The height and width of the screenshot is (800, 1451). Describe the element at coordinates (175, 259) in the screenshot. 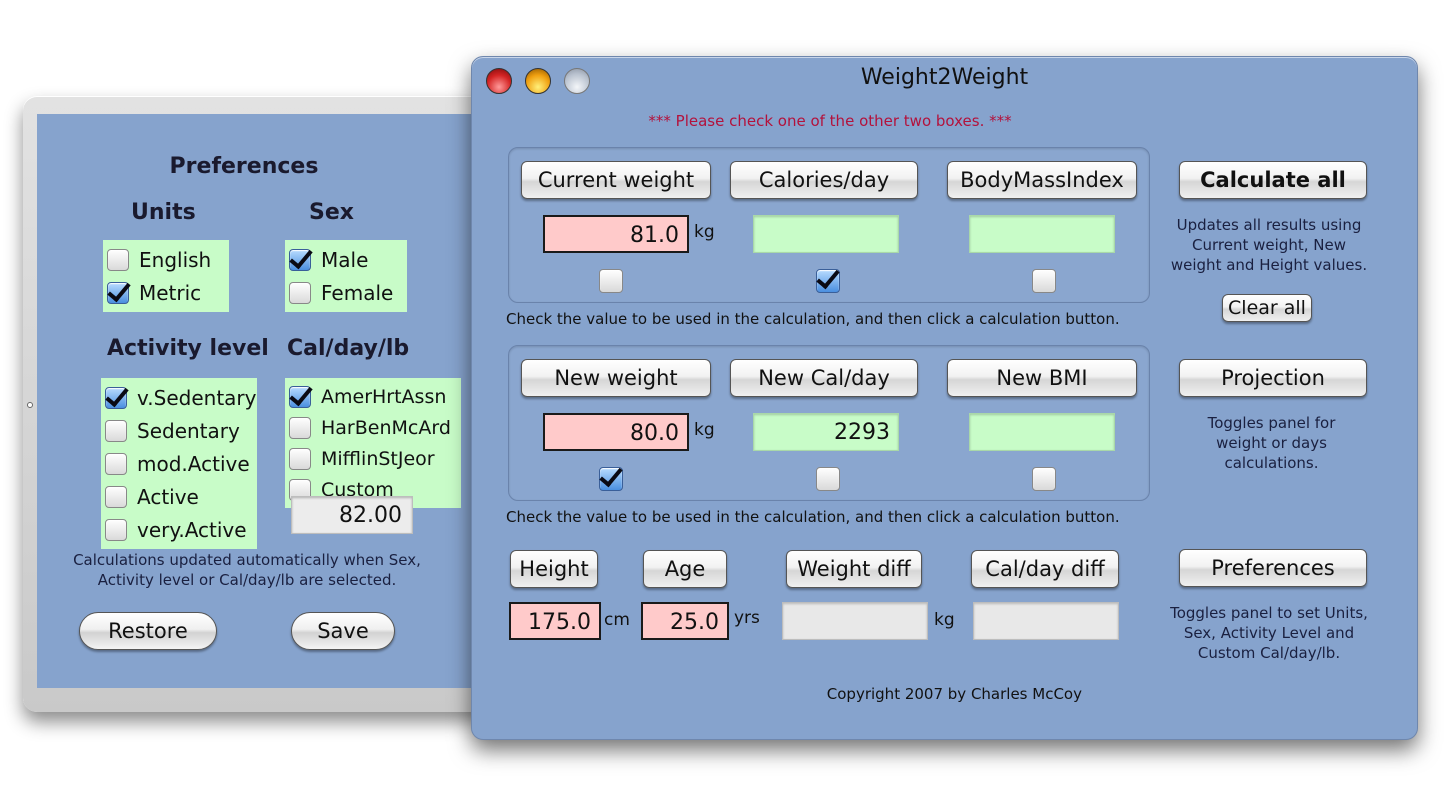

I see `units-english-label: English` at that location.